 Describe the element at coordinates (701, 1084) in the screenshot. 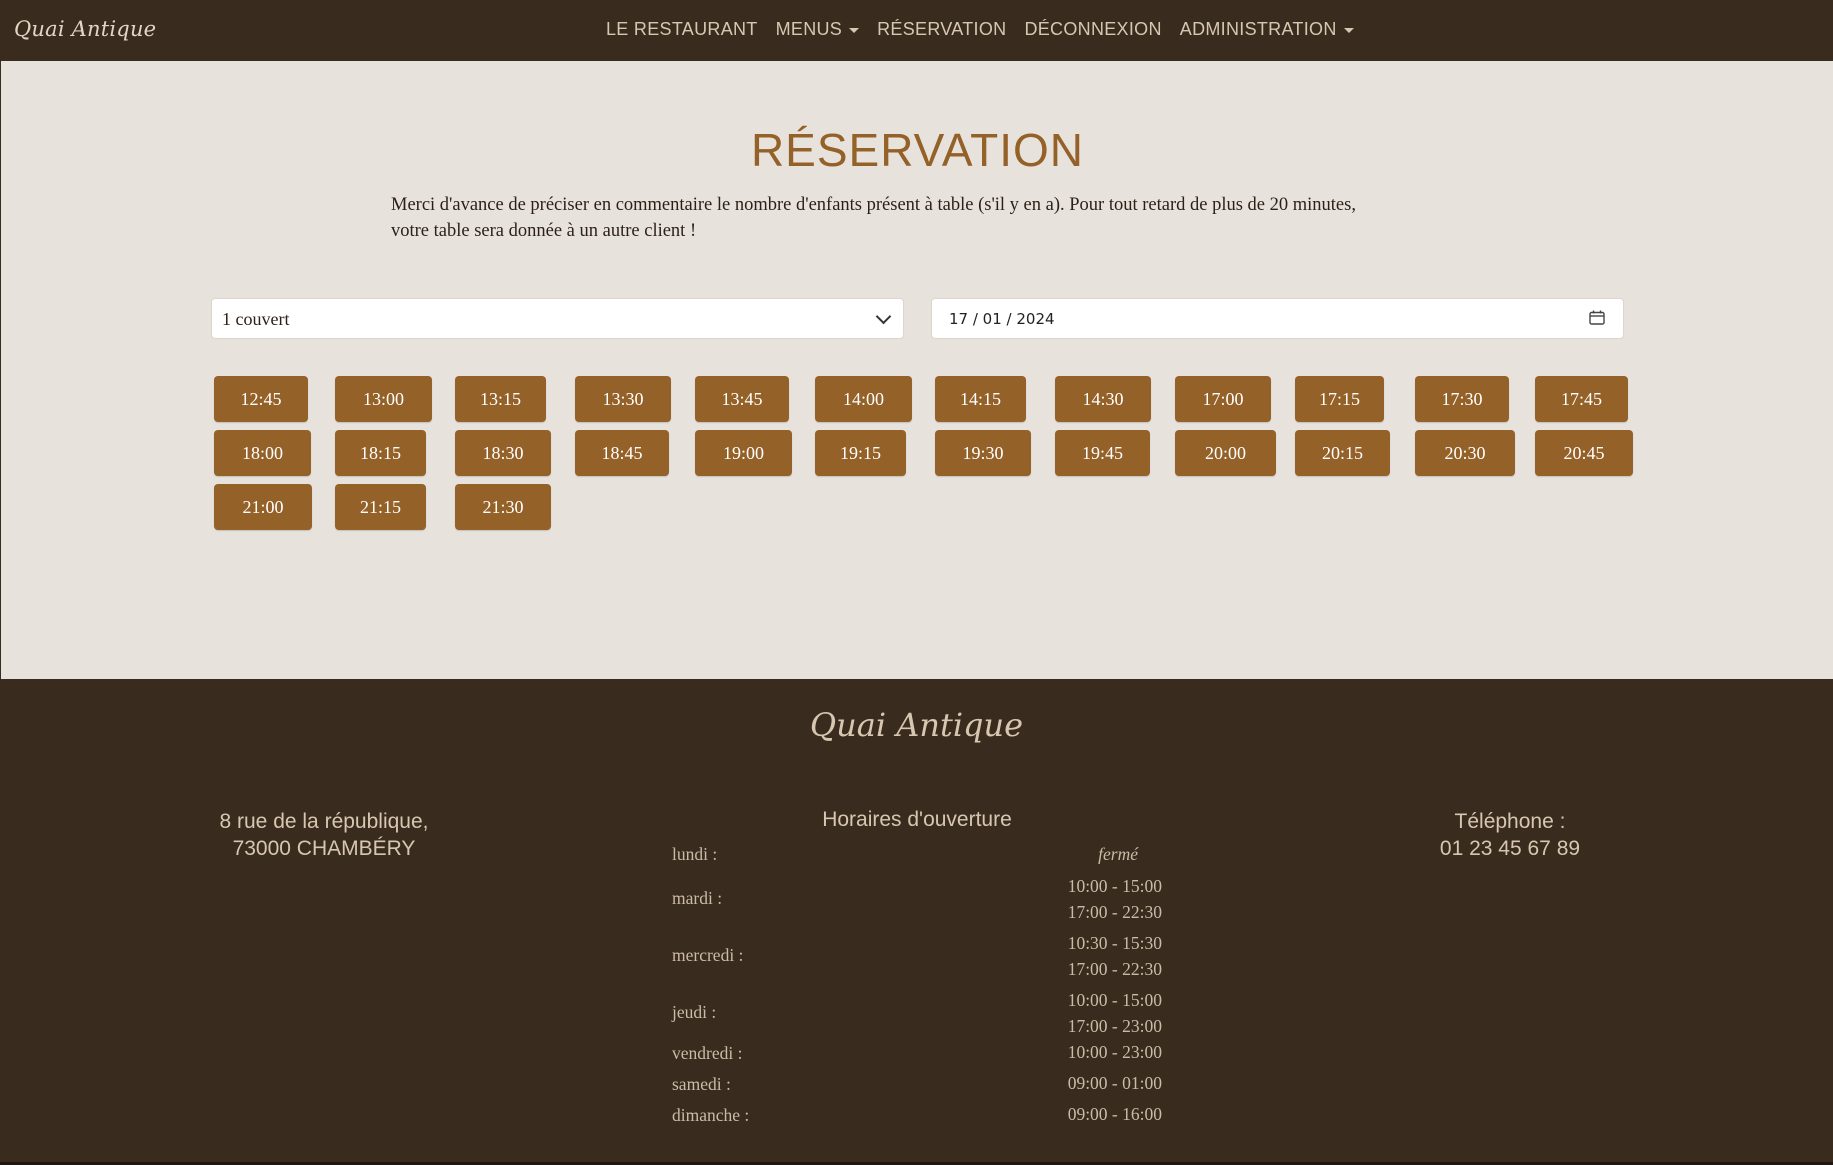

I see `hours-day: samedi :` at that location.